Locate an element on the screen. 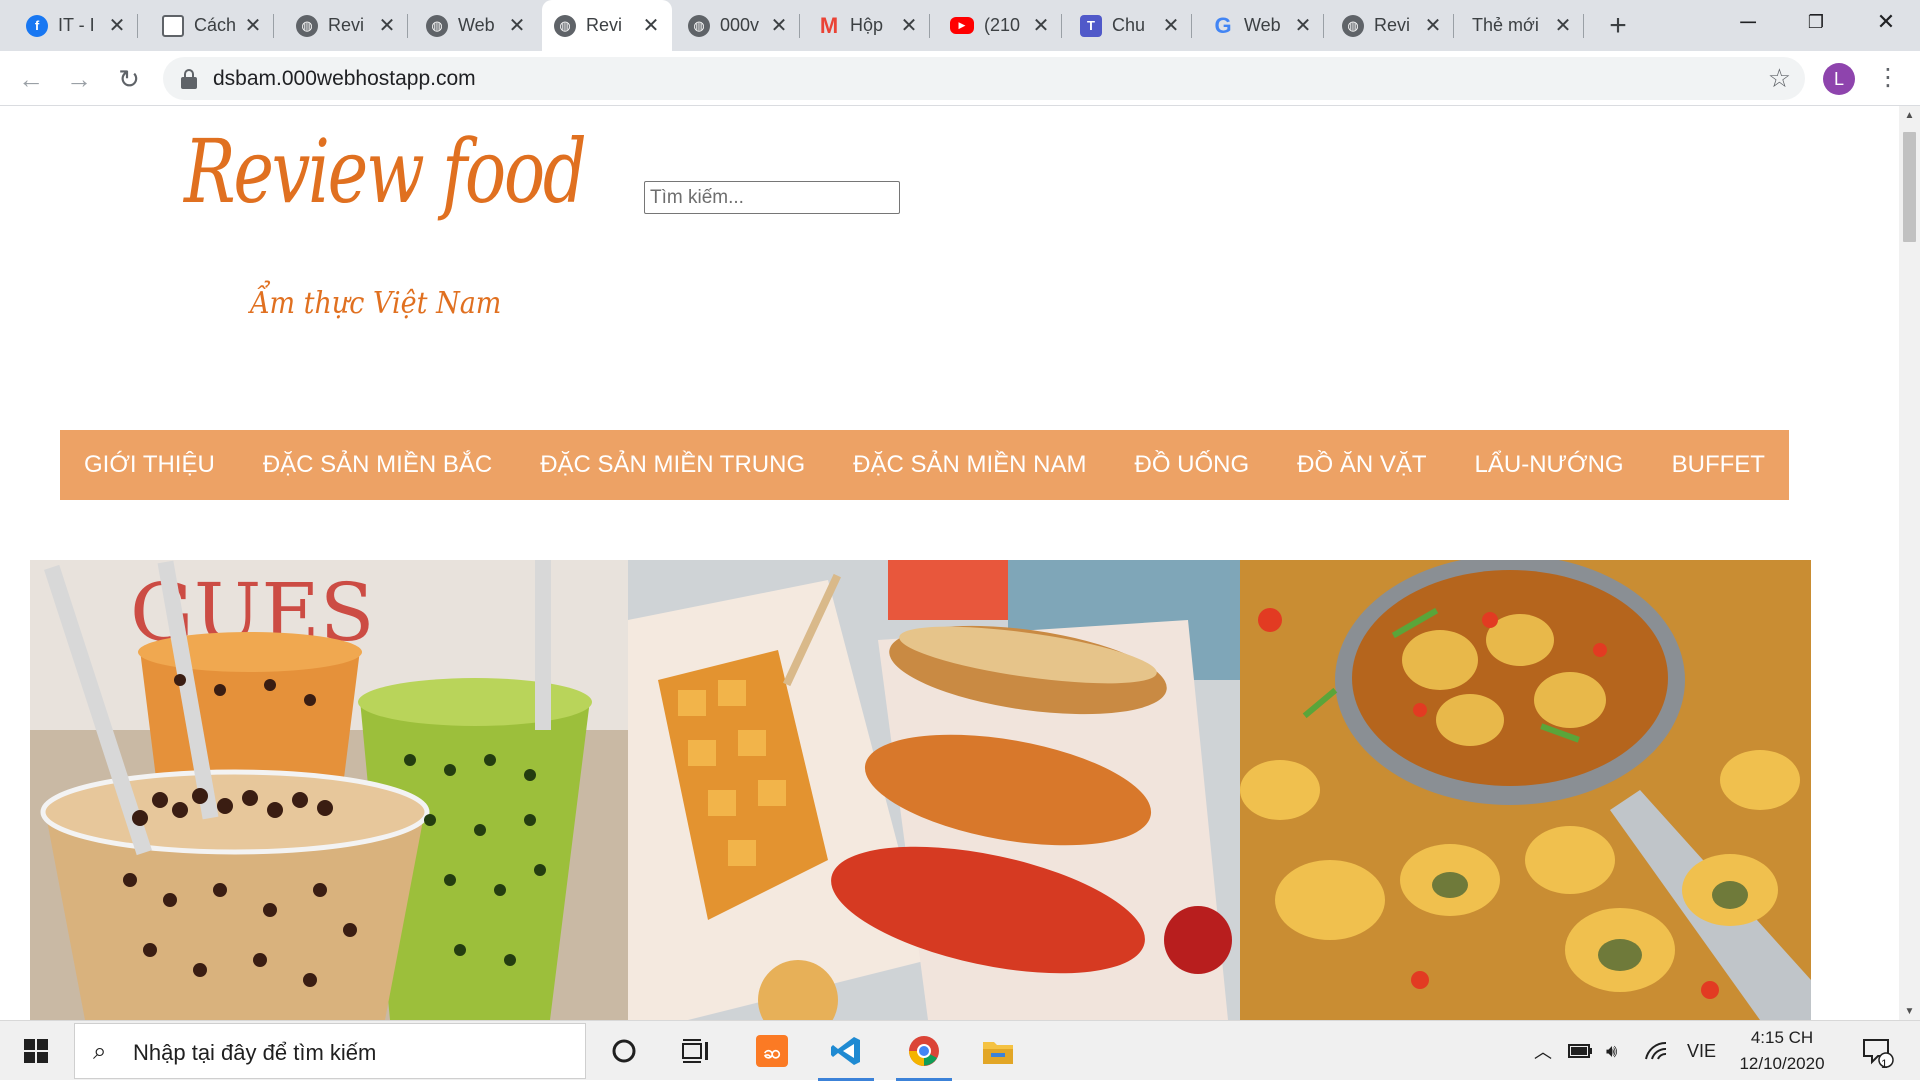  taskbar-search-box: ⌕ Nhập tại đây để tìm kiếm is located at coordinates (330, 1051).